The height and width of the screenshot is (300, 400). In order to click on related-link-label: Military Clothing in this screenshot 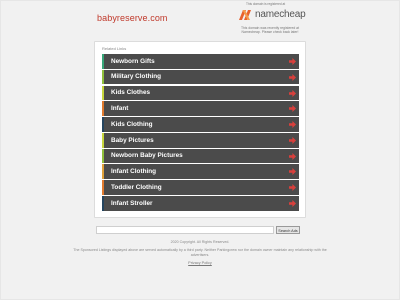, I will do `click(136, 77)`.